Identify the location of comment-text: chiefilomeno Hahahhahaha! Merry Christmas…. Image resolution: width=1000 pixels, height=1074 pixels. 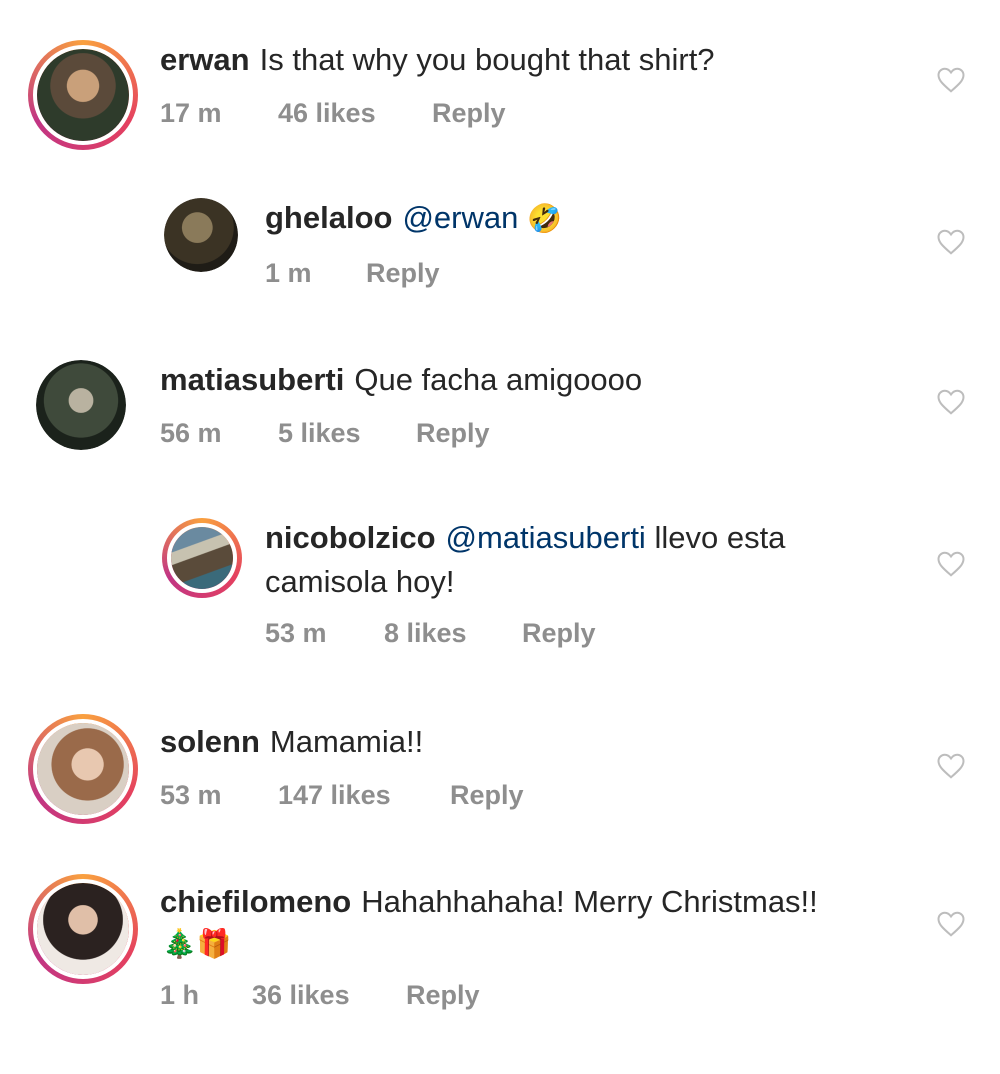
(489, 902).